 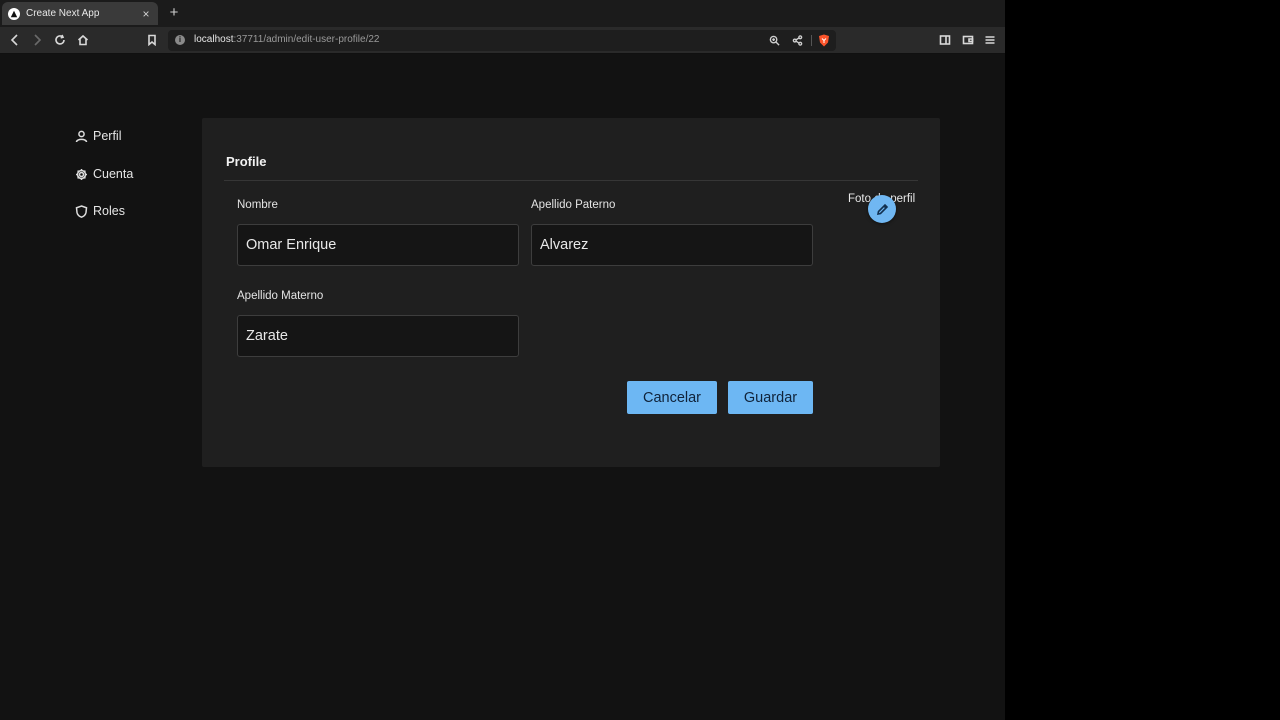 I want to click on reload-button, so click(x=60, y=40).